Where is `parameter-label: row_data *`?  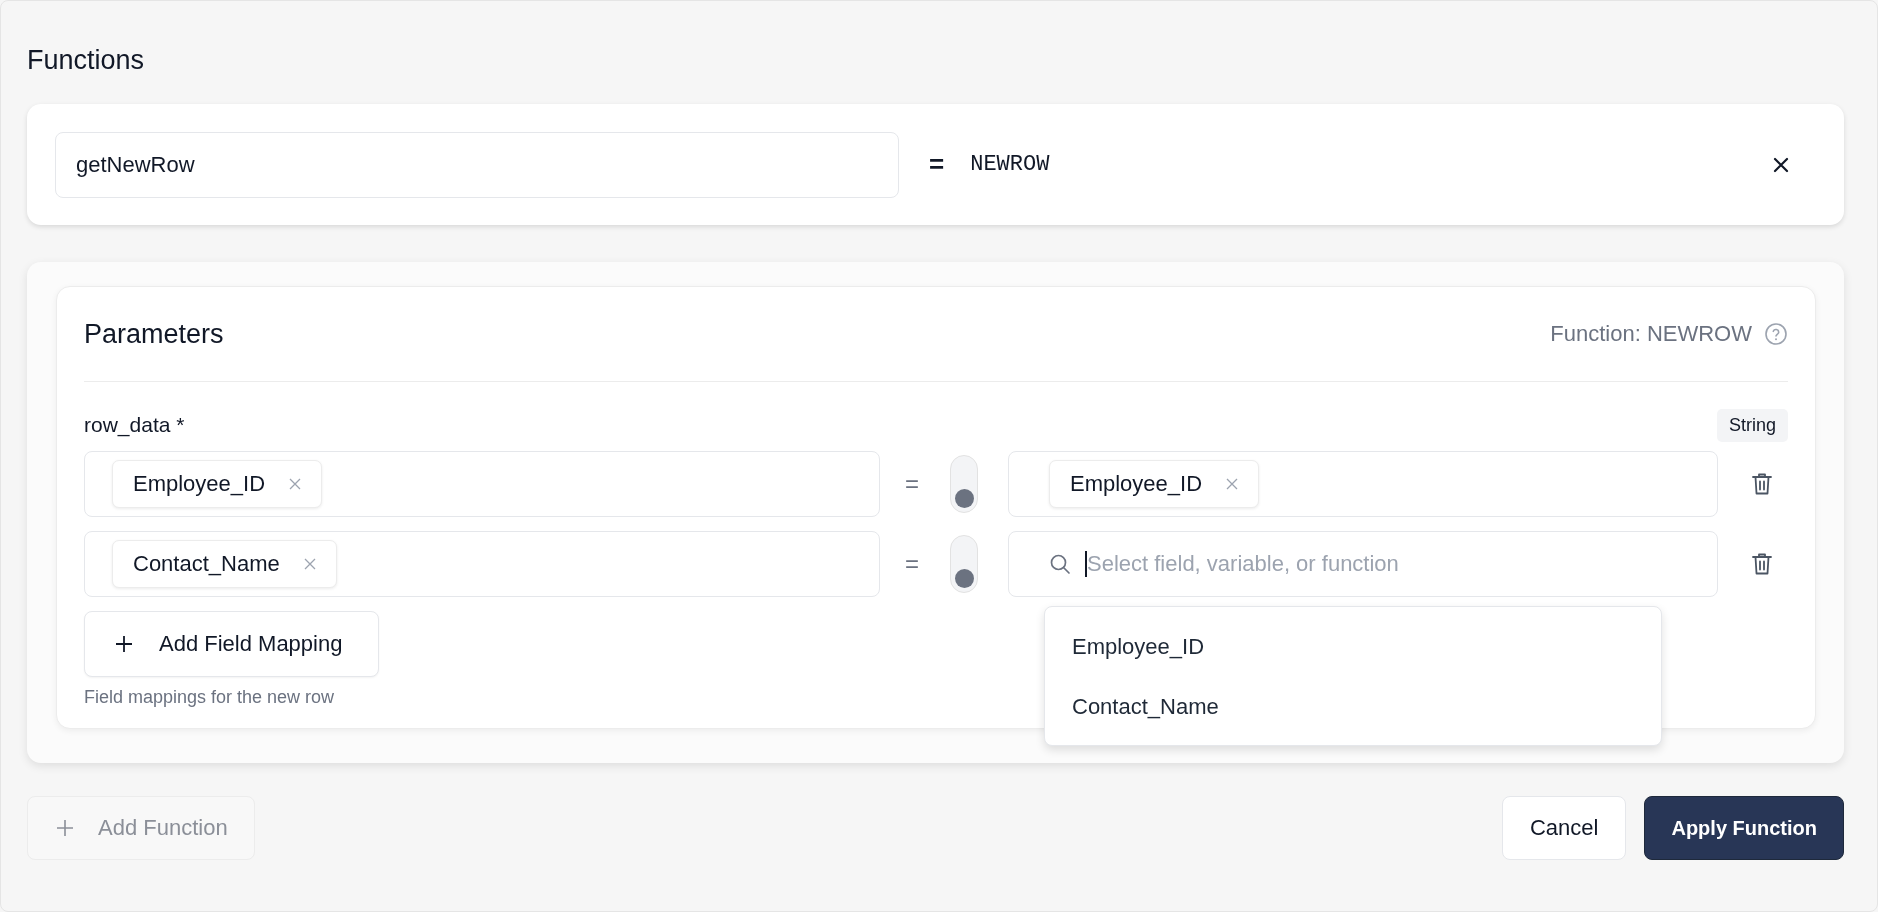
parameter-label: row_data * is located at coordinates (134, 425).